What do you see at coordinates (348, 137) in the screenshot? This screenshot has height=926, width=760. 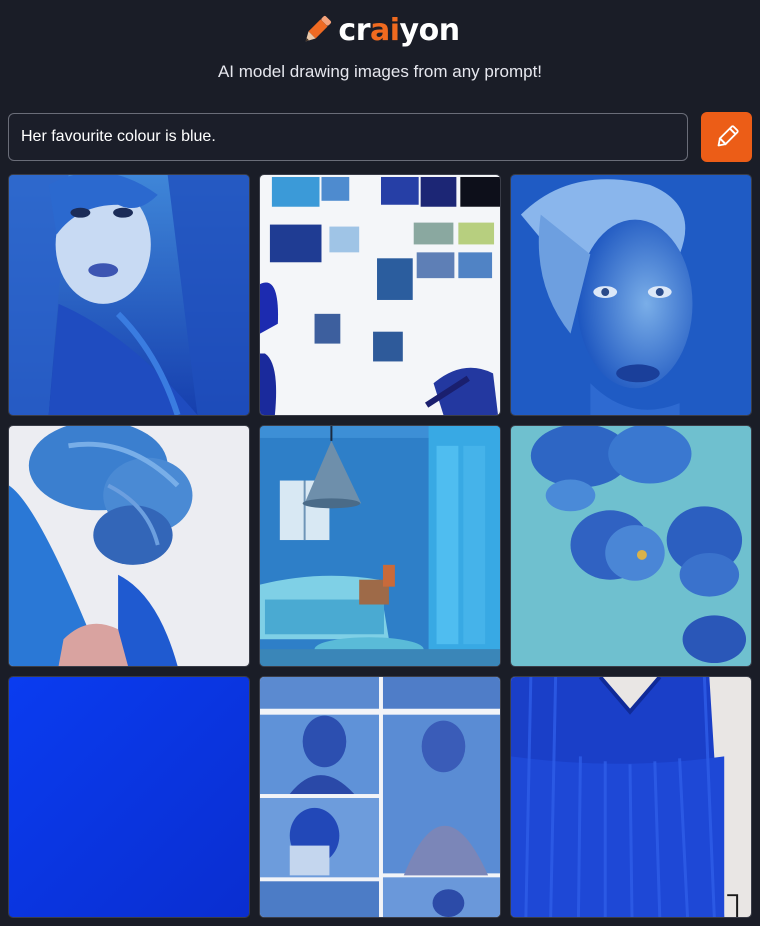 I see `prompt-input` at bounding box center [348, 137].